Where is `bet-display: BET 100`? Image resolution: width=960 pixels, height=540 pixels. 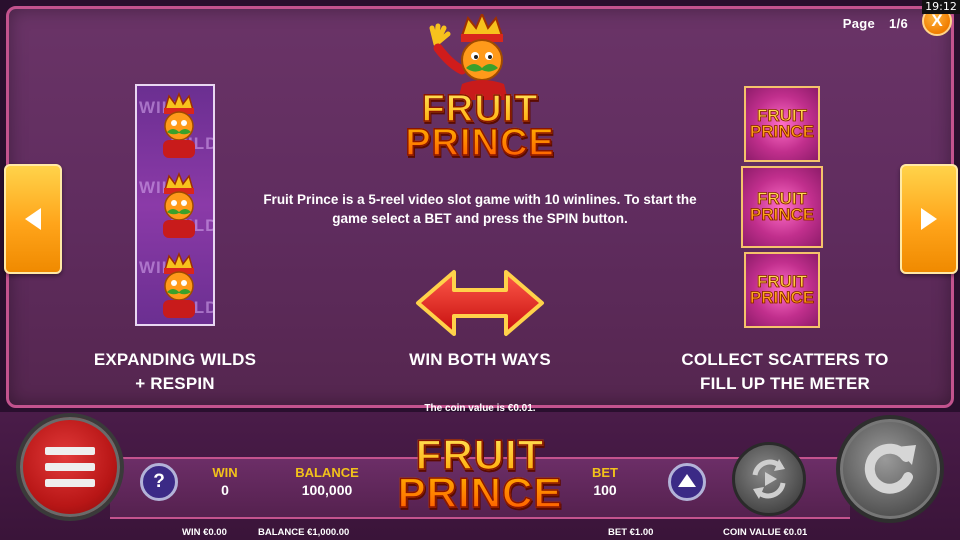 bet-display: BET 100 is located at coordinates (605, 481).